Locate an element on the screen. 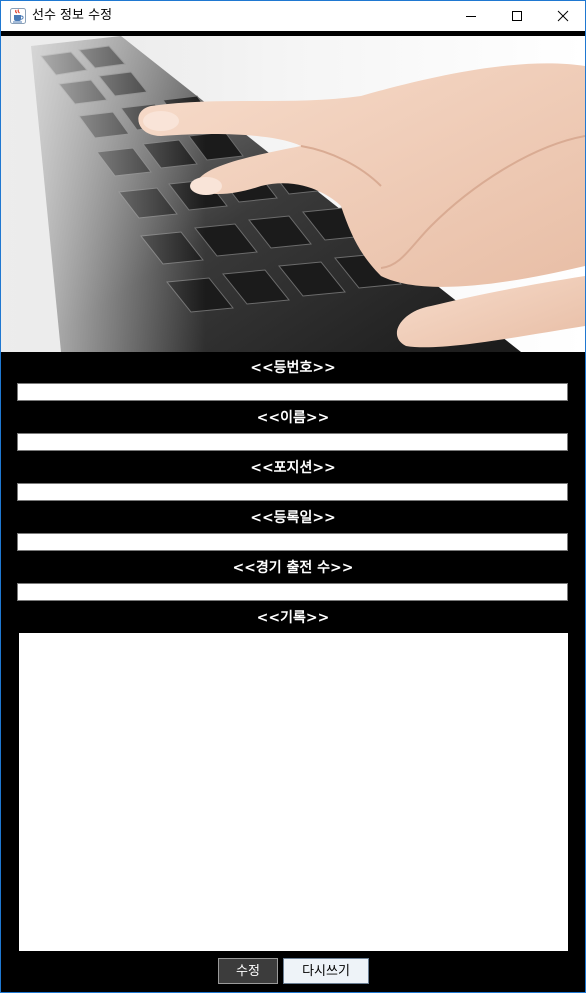 The height and width of the screenshot is (993, 586). label-position: <<포지션>> is located at coordinates (293, 468).